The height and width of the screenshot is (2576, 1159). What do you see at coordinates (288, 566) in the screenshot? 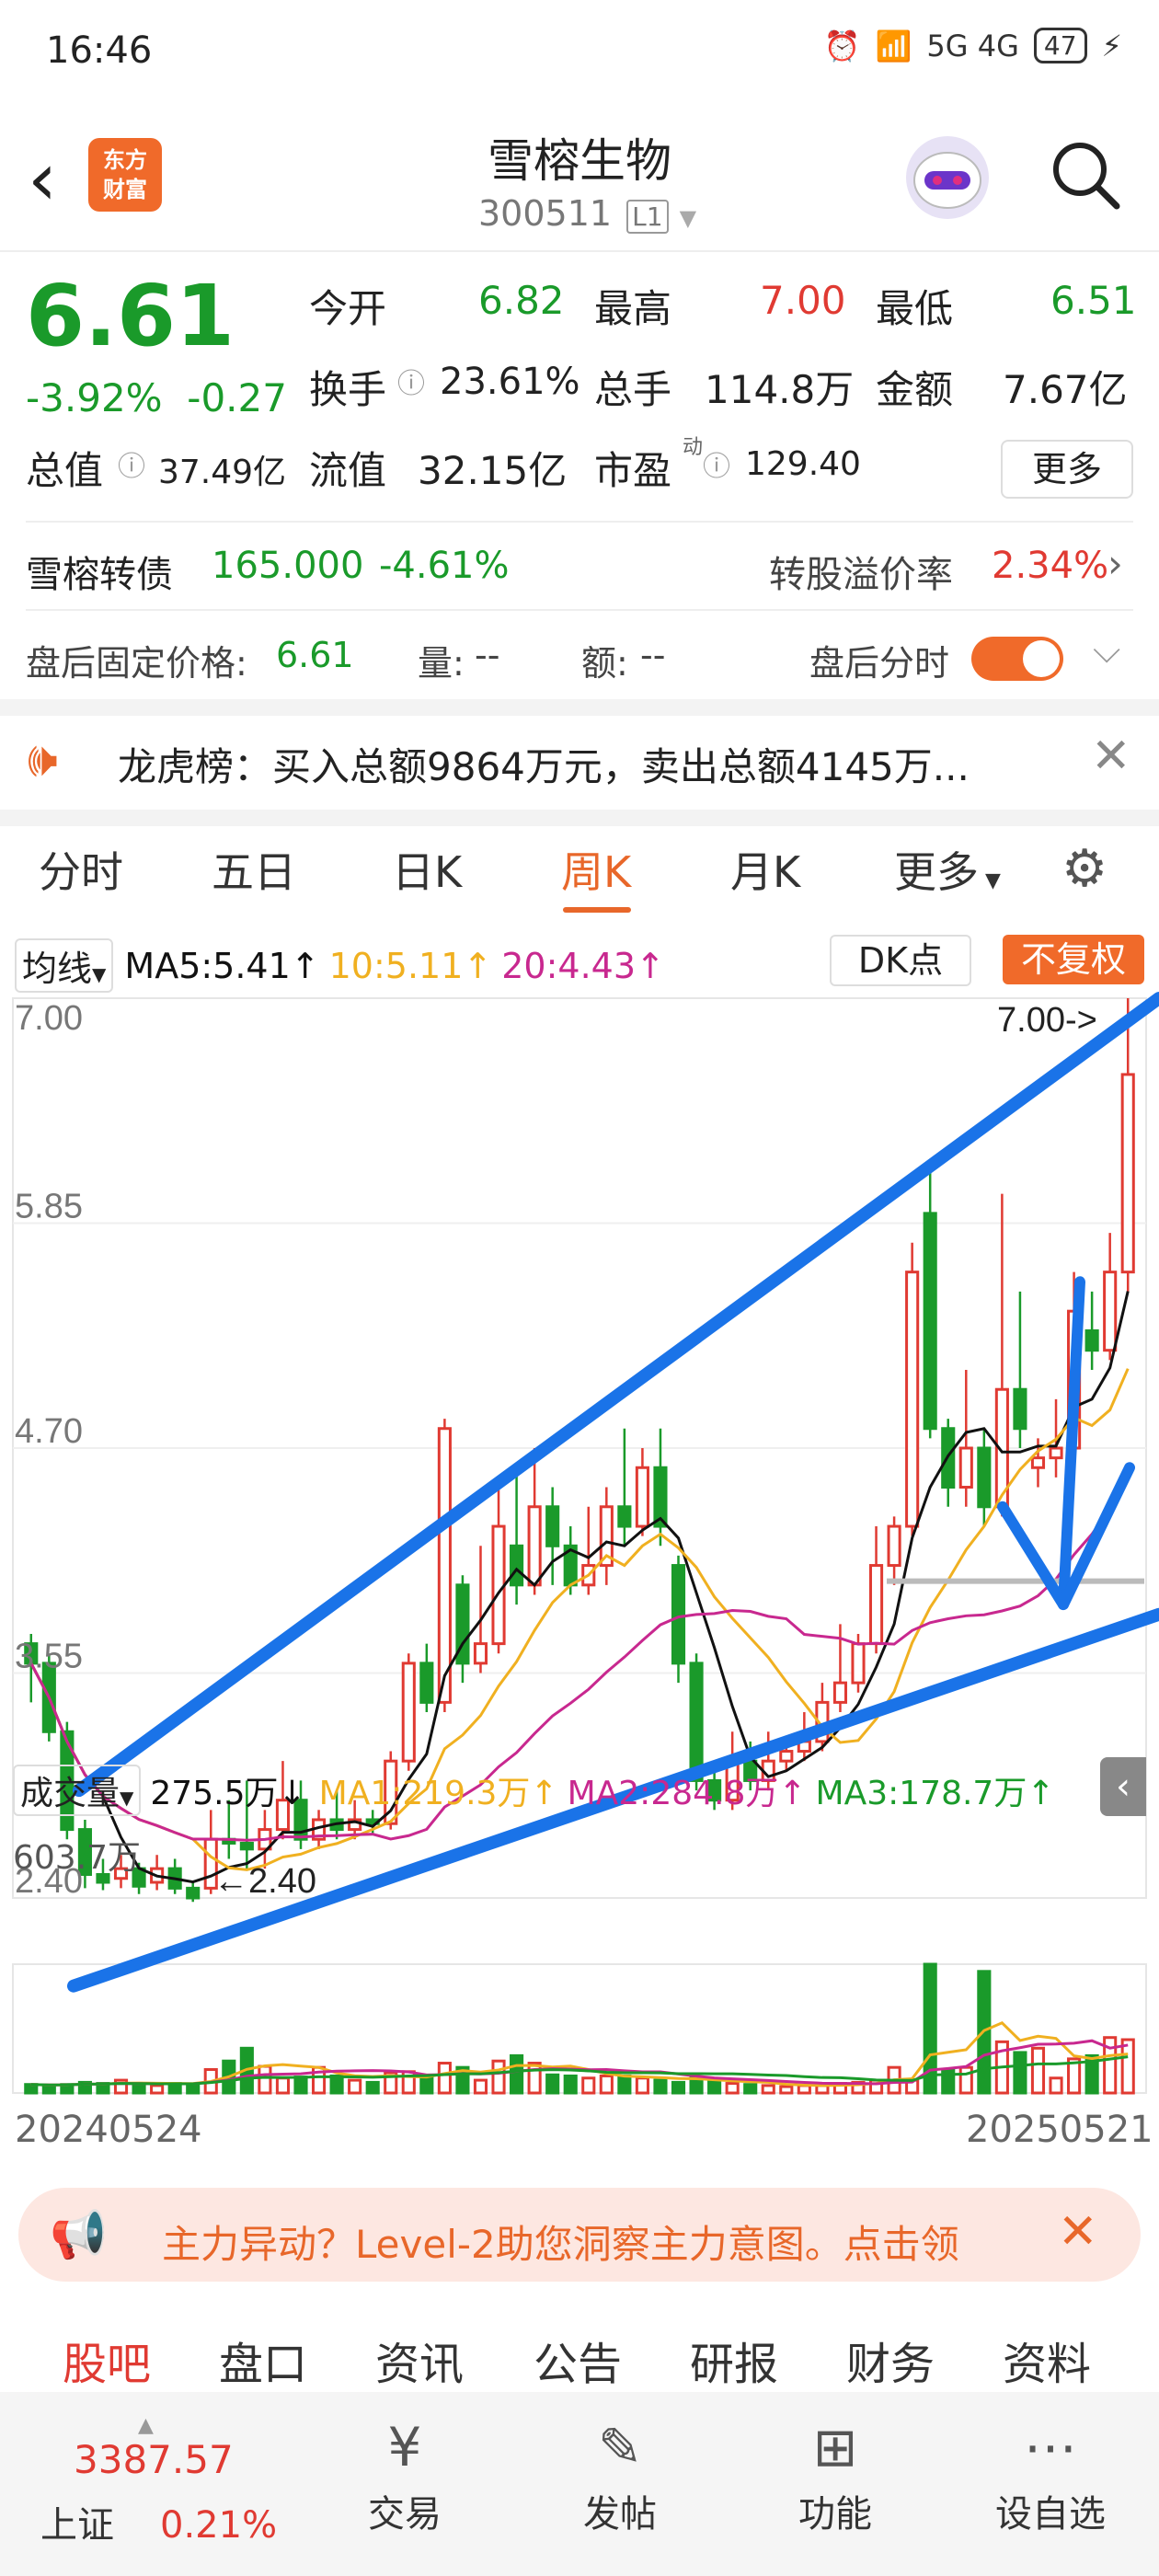
I see `bond-price: 165.000` at bounding box center [288, 566].